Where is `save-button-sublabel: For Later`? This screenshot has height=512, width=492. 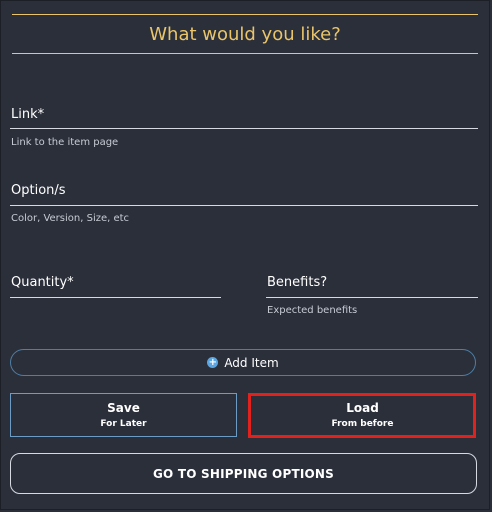
save-button-sublabel: For Later is located at coordinates (123, 424).